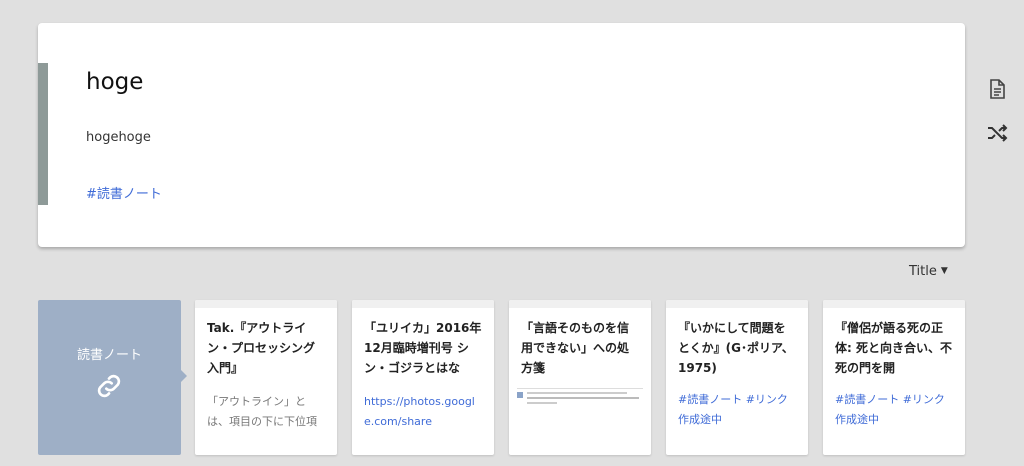 Image resolution: width=1024 pixels, height=466 pixels. What do you see at coordinates (184, 376) in the screenshot?
I see `card-pointer` at bounding box center [184, 376].